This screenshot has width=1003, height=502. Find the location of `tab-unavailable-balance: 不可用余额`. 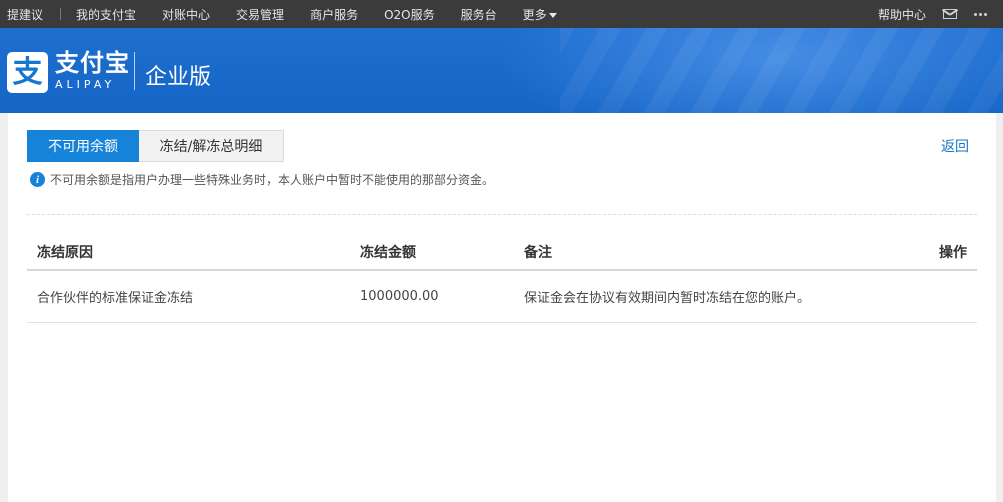

tab-unavailable-balance: 不可用余额 is located at coordinates (83, 146).